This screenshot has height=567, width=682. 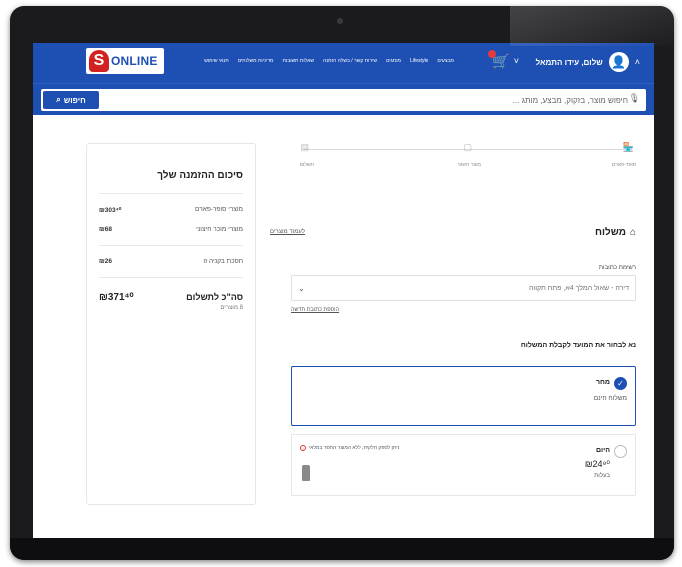 I want to click on logo-text: ONLINE, so click(x=134, y=61).